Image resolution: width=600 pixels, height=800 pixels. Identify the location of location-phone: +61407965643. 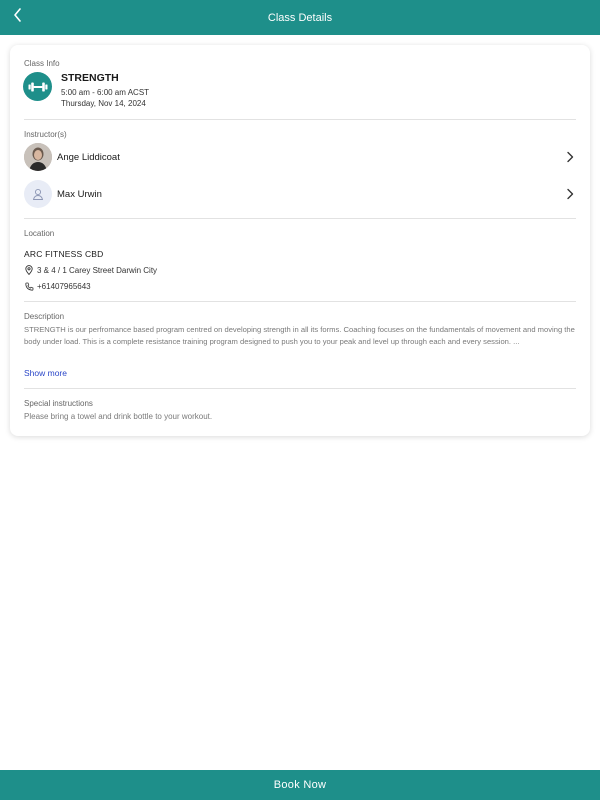
(57, 286).